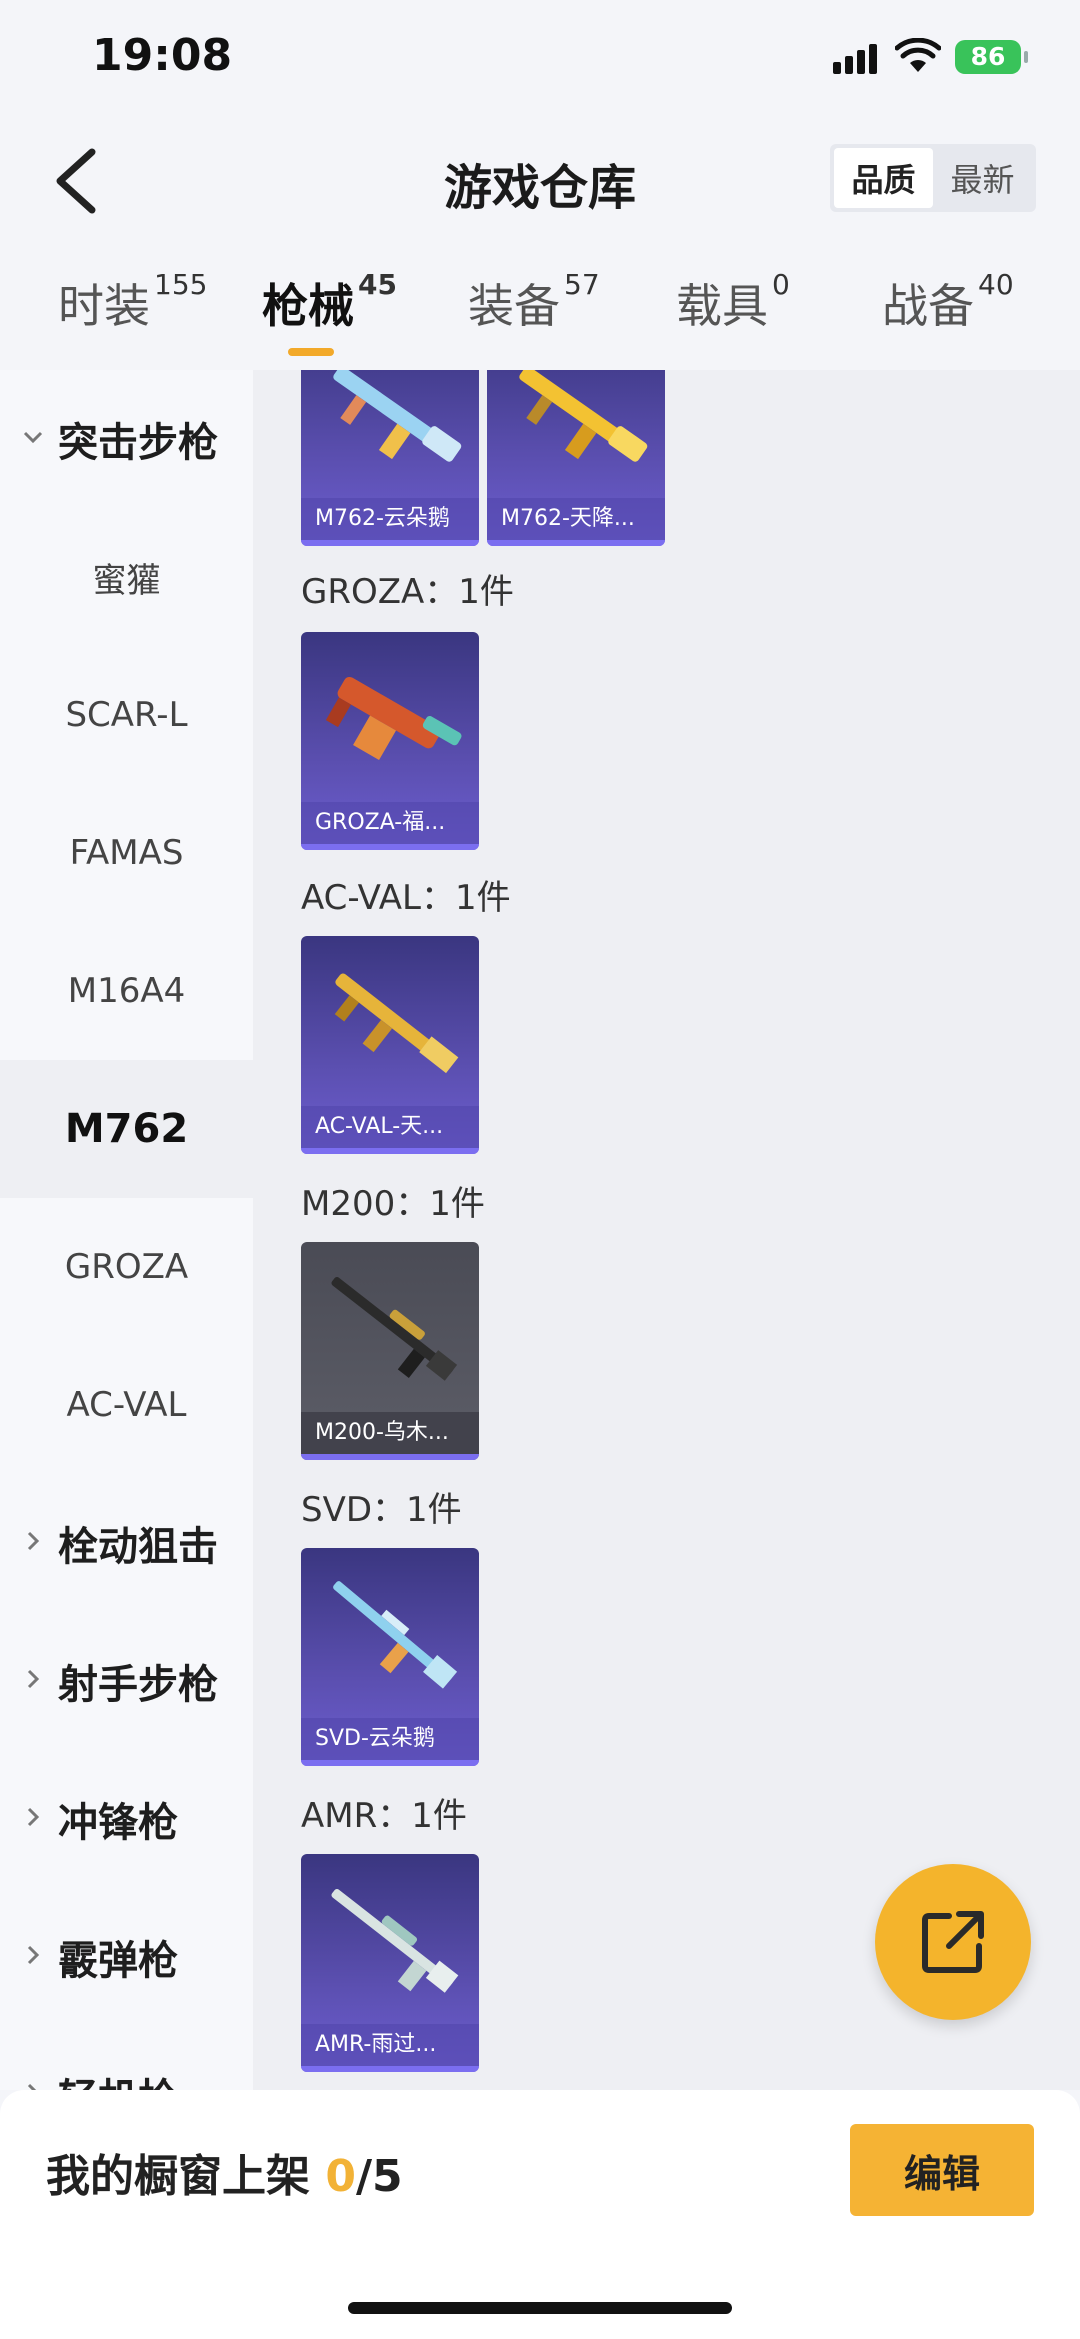  What do you see at coordinates (126, 715) in the screenshot?
I see `sidebar-item-scar-l: SCAR-L` at bounding box center [126, 715].